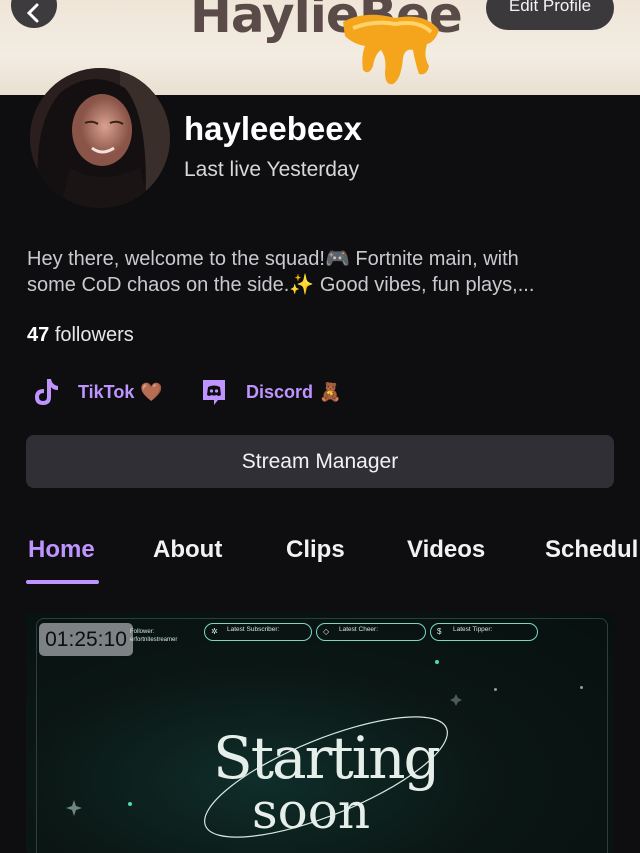 Image resolution: width=640 pixels, height=853 pixels. I want to click on social-link-tiktok: TikTok 🤎, so click(95, 392).